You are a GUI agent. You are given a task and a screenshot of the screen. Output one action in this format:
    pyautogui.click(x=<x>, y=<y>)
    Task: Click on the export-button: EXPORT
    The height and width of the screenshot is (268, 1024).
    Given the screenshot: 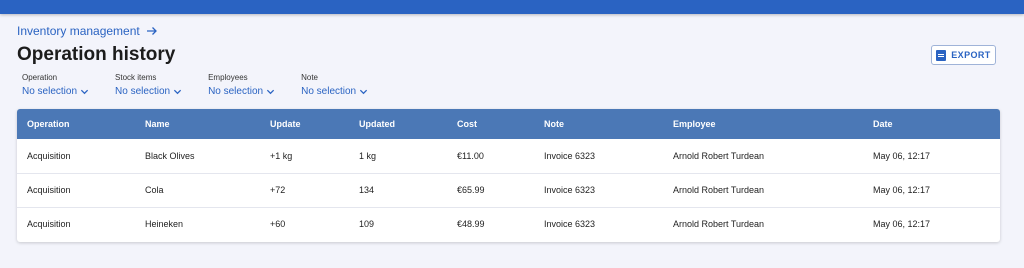 What is the action you would take?
    pyautogui.click(x=963, y=55)
    